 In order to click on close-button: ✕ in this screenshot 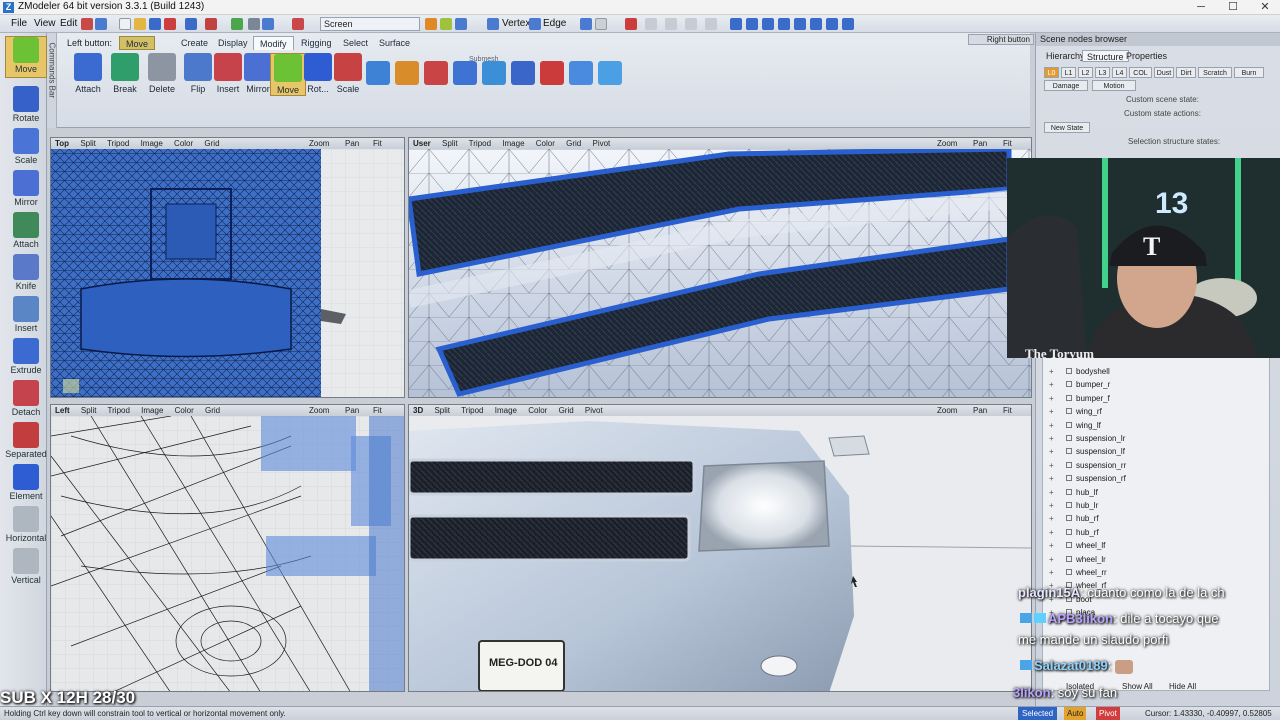, I will do `click(1265, 7)`.